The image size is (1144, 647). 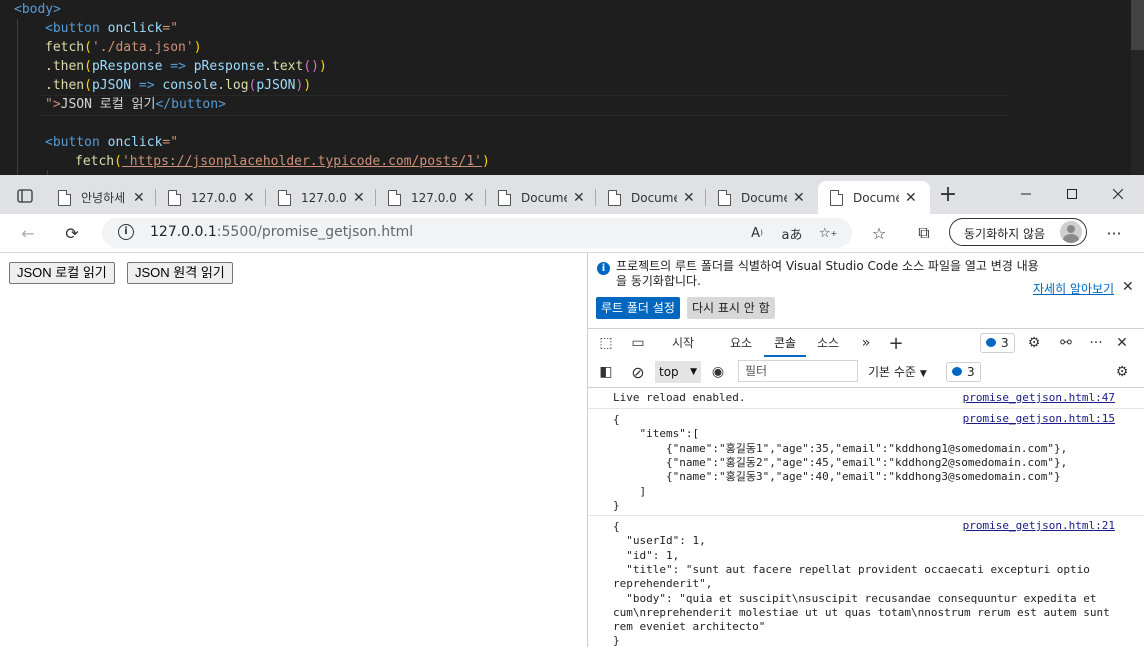 I want to click on customize-icon: ⚯, so click(x=1066, y=343).